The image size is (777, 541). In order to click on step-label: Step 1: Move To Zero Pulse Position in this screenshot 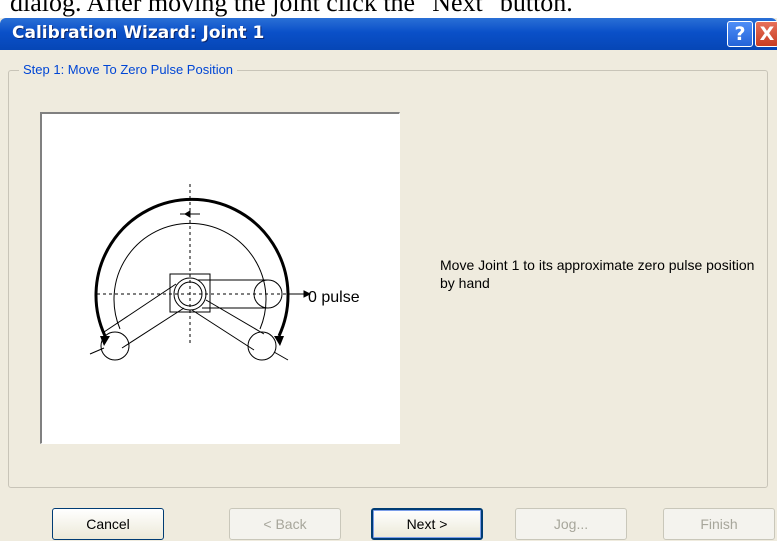, I will do `click(128, 69)`.